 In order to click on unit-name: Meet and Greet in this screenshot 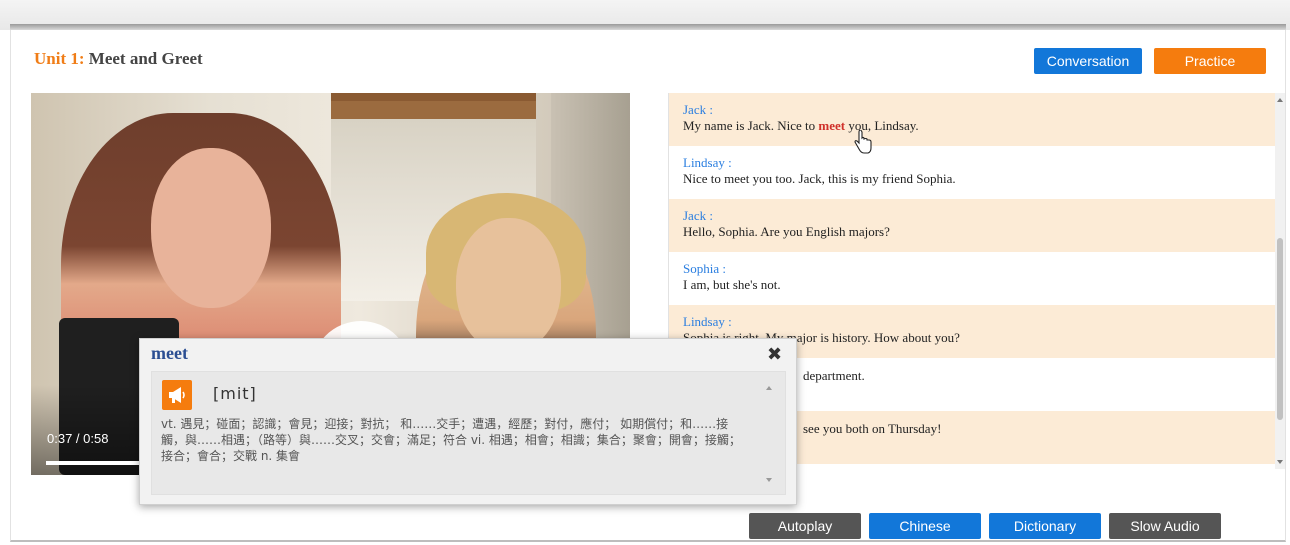, I will do `click(145, 58)`.